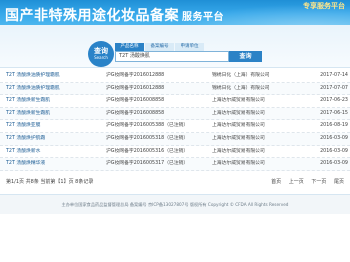 The image size is (350, 262). Describe the element at coordinates (339, 182) in the screenshot. I see `last-page-link: 尾页` at that location.